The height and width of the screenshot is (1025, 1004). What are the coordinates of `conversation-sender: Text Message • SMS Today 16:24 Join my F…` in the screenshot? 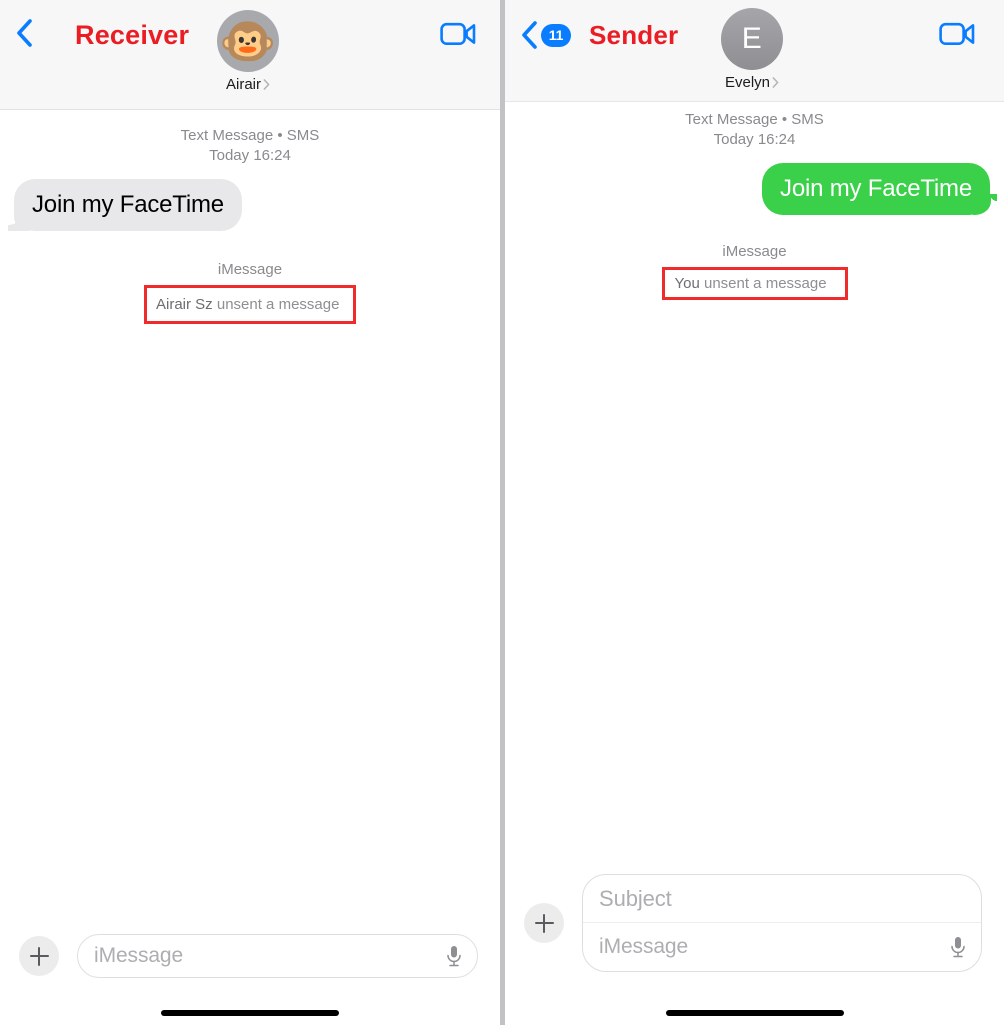 It's located at (754, 205).